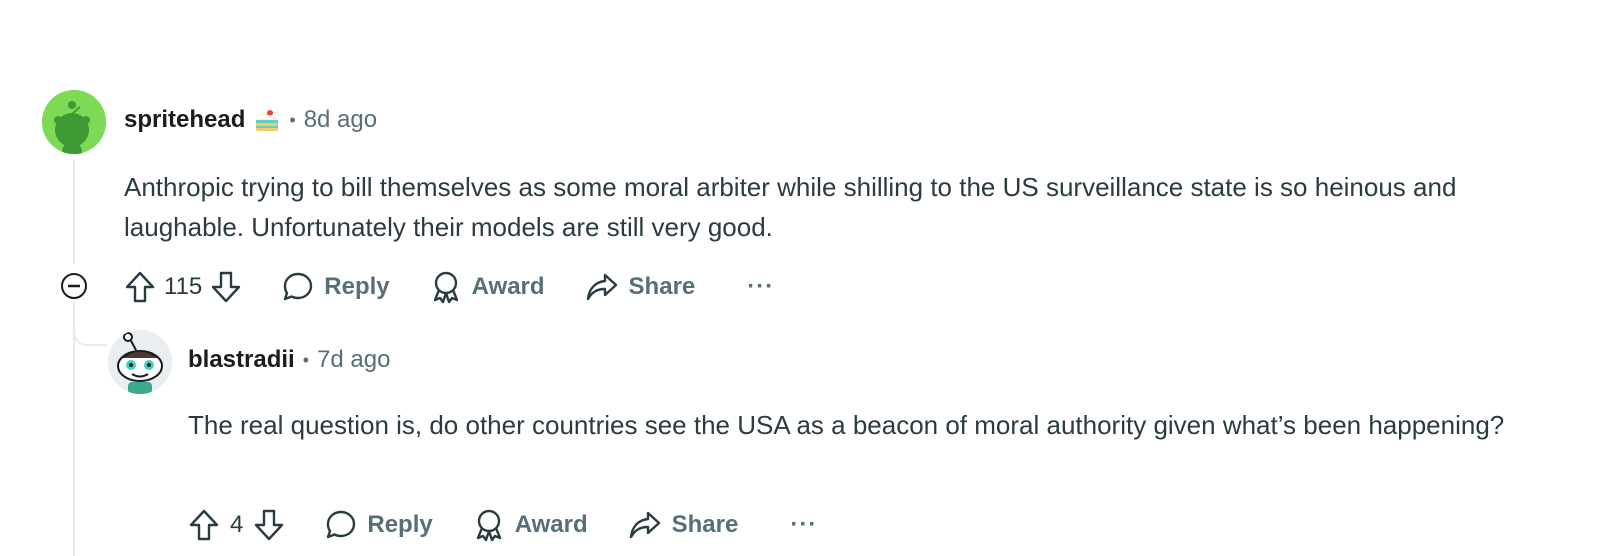 This screenshot has width=1624, height=556. What do you see at coordinates (340, 120) in the screenshot?
I see `timestamp: 8d ago` at bounding box center [340, 120].